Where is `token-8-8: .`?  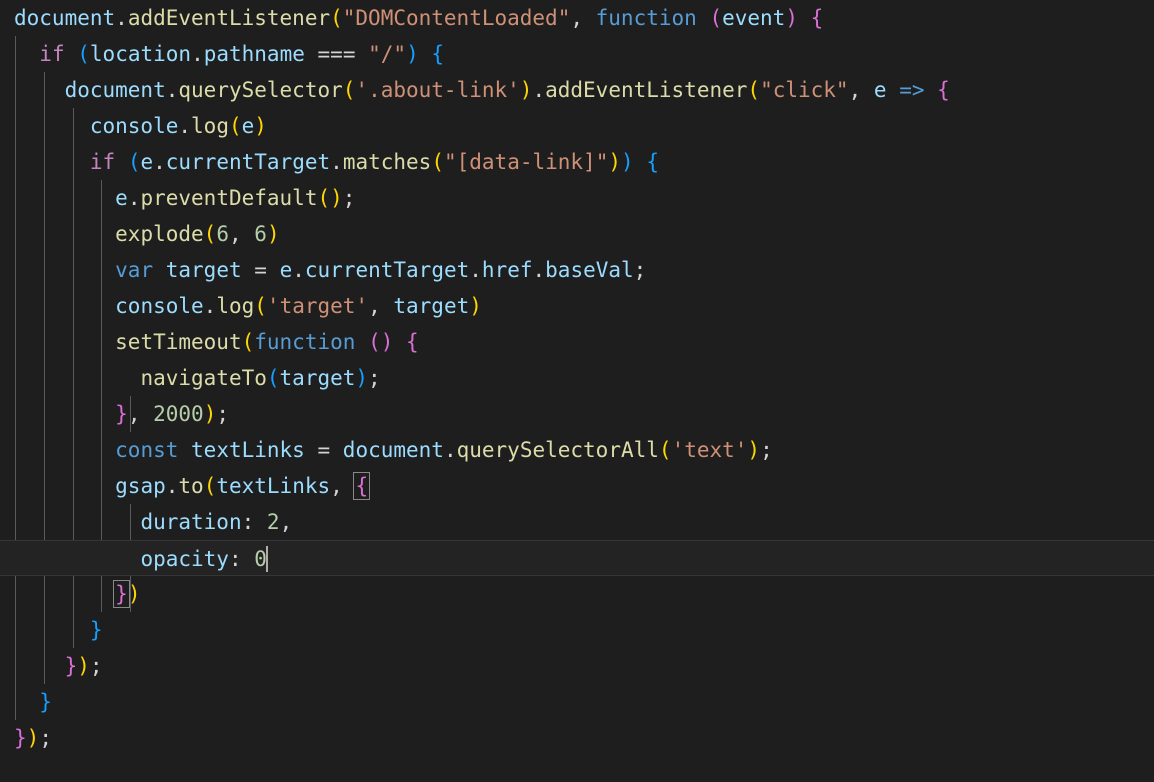
token-8-8: . is located at coordinates (298, 270).